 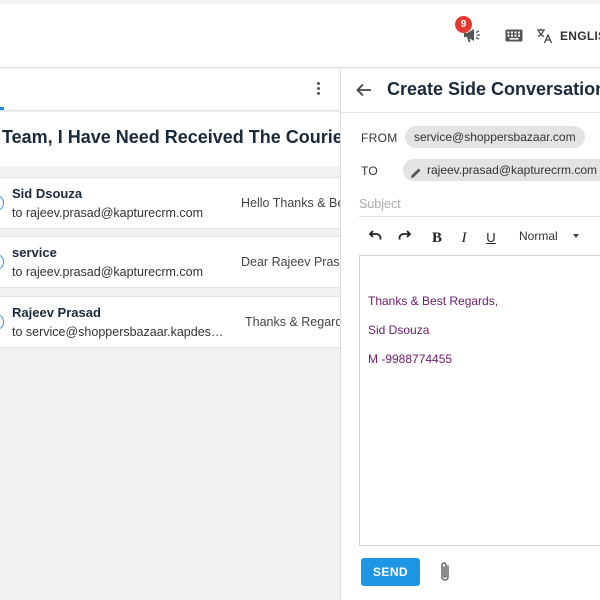 I want to click on signature-line: Sid Dsouza, so click(x=399, y=330).